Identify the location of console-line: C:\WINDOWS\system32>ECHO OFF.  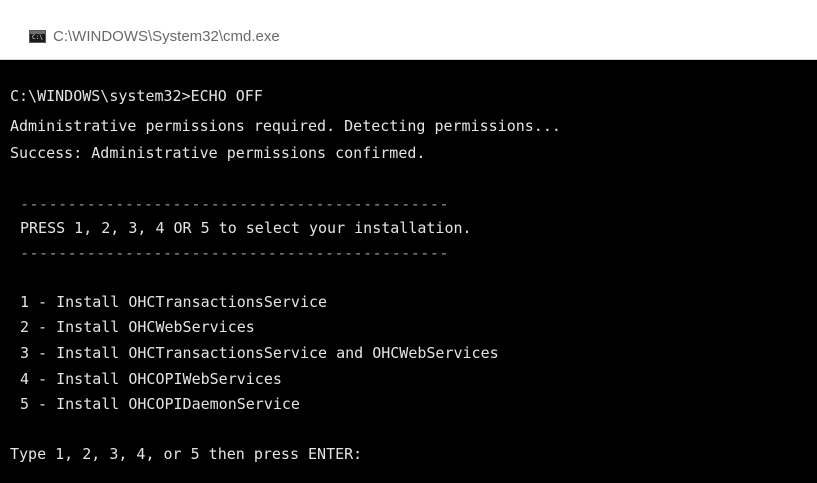
(136, 96).